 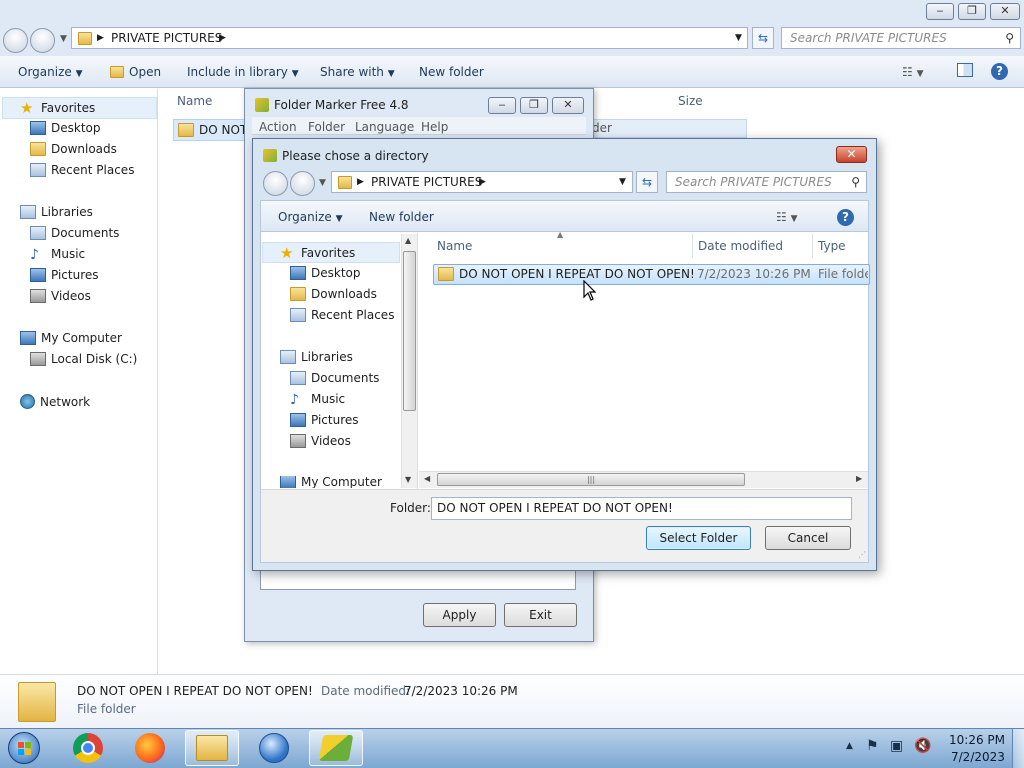 What do you see at coordinates (302, 183) in the screenshot?
I see `dialog-forward-button` at bounding box center [302, 183].